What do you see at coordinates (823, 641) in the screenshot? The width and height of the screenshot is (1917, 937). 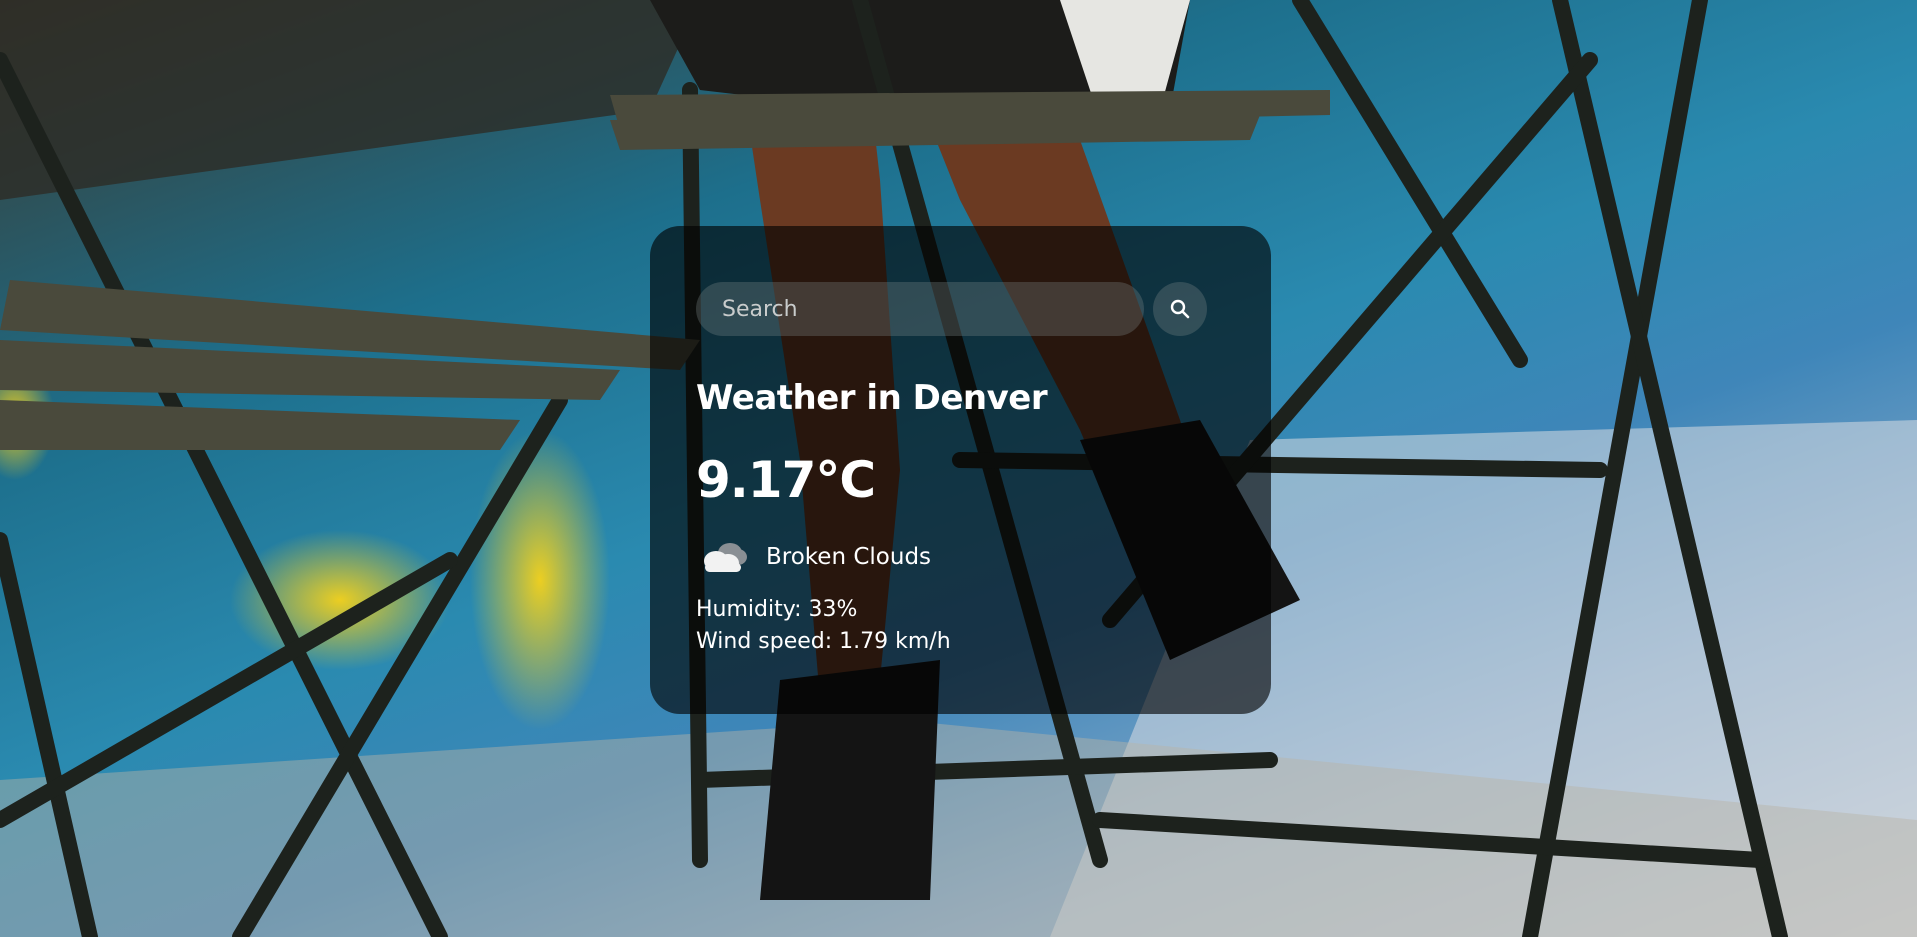 I see `wind-speed: Wind speed: 1.79 km/h` at bounding box center [823, 641].